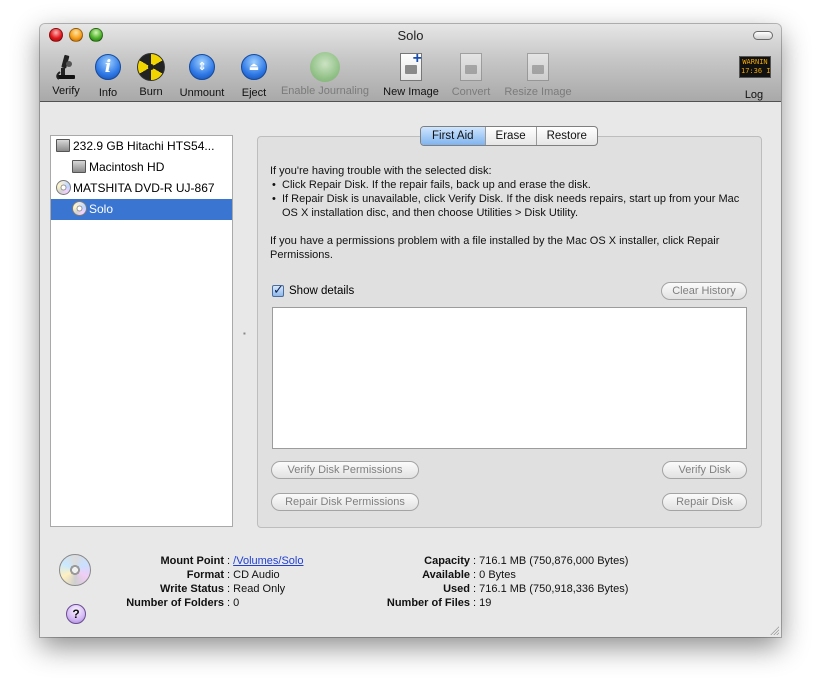  What do you see at coordinates (554, 561) in the screenshot?
I see `info-value: 716.1 MB (750,876,000 Bytes)` at bounding box center [554, 561].